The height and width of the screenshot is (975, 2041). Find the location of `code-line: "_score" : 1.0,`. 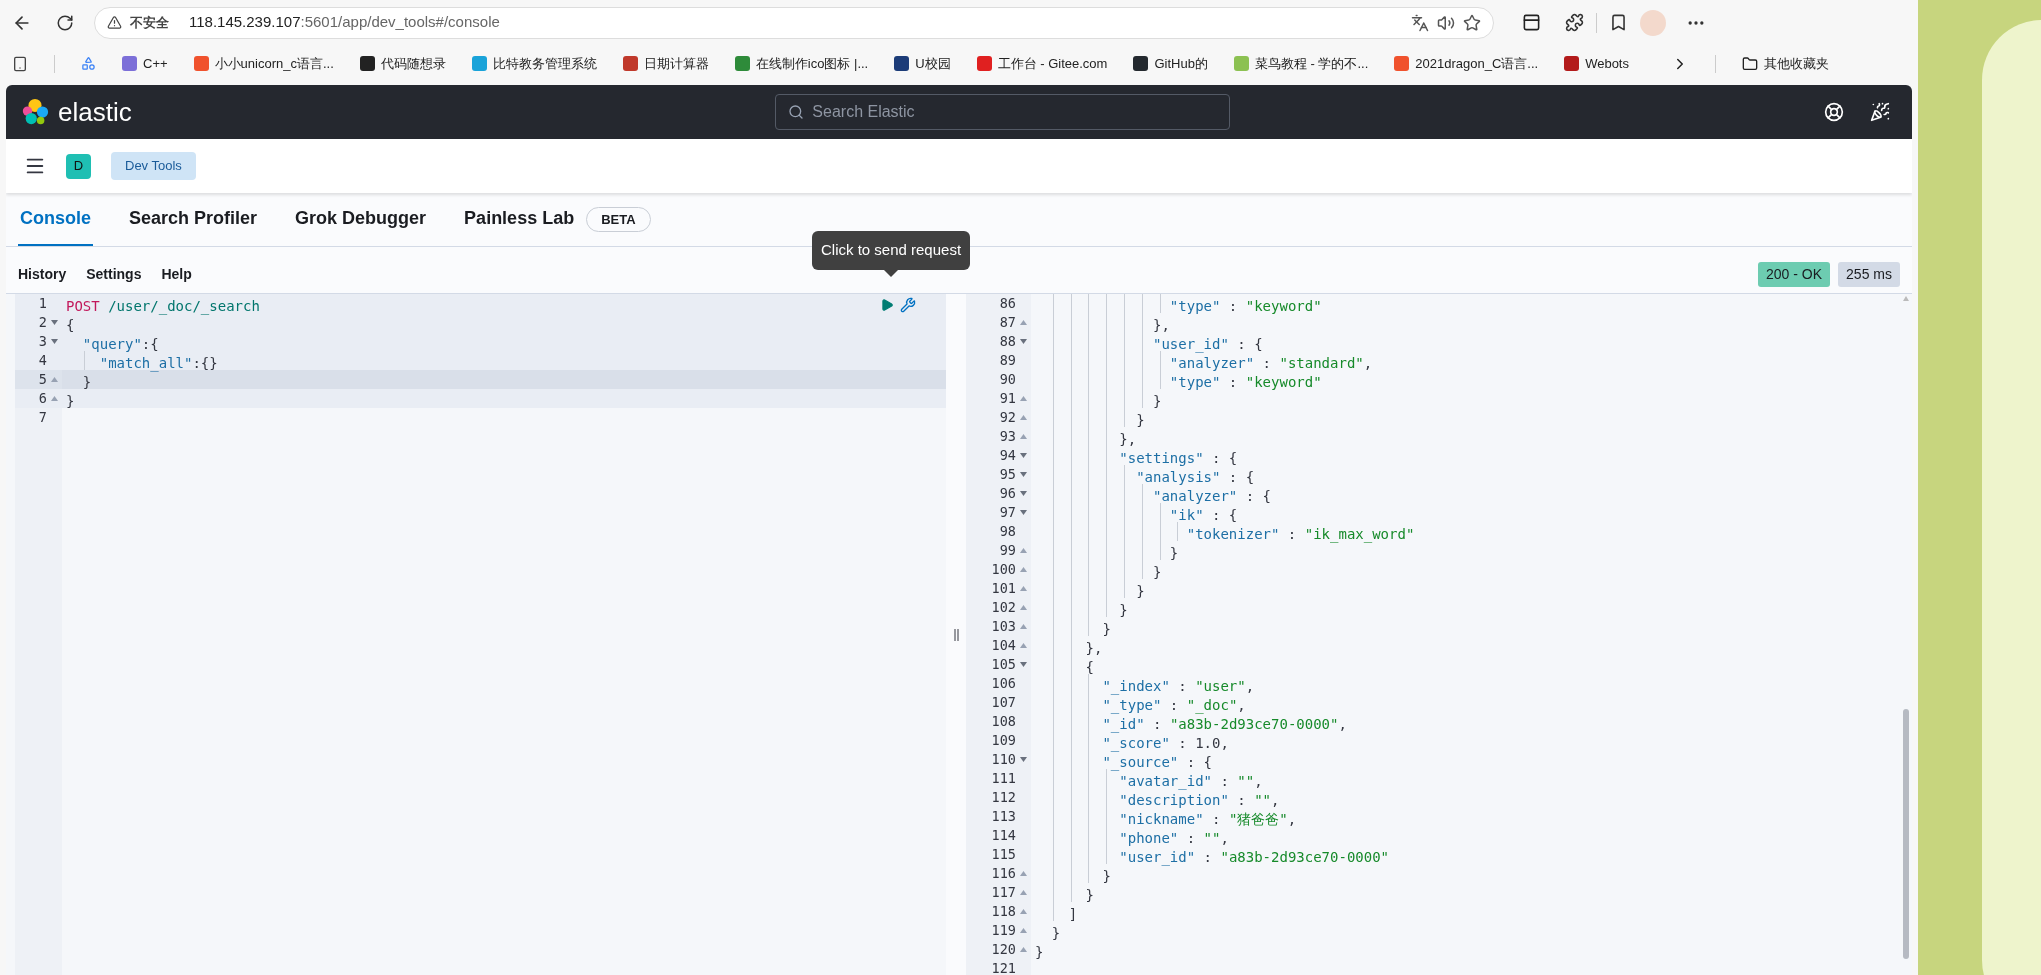

code-line: "_score" : 1.0, is located at coordinates (1165, 743).